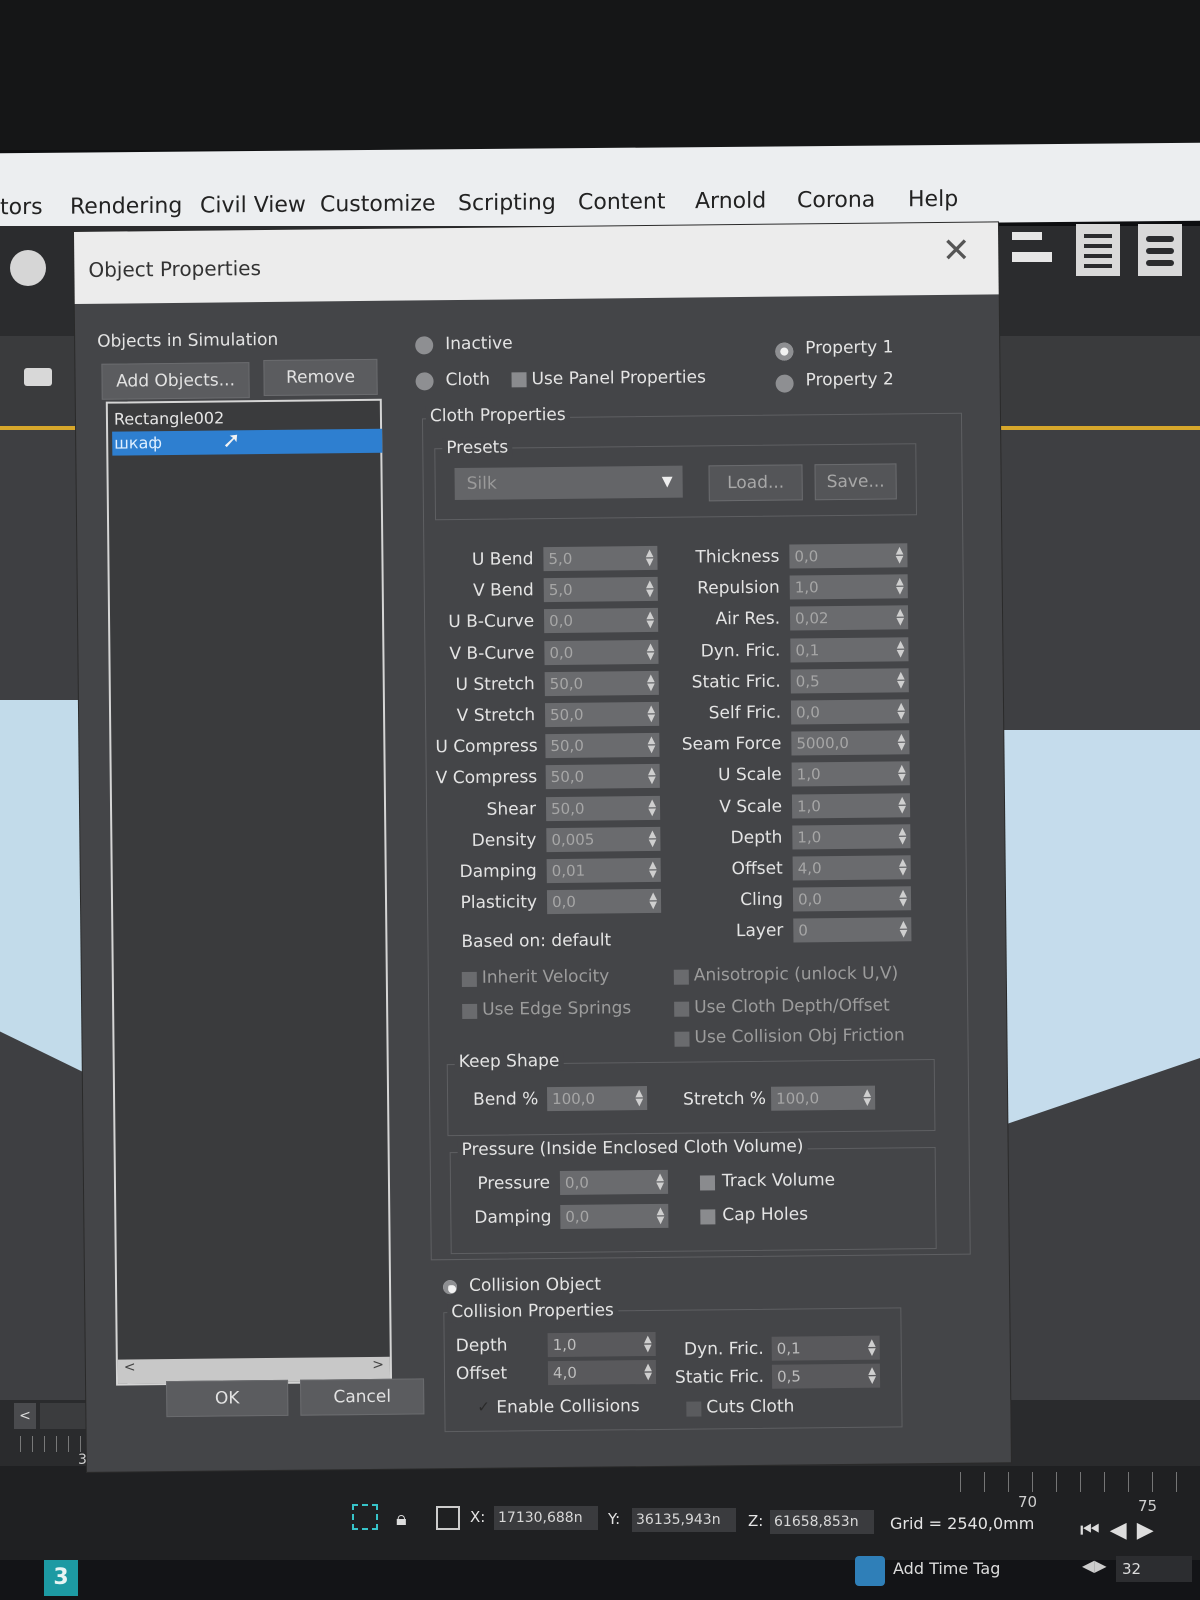 This screenshot has width=1200, height=1600. Describe the element at coordinates (614, 1216) in the screenshot. I see `pressure-damping-spinner: 0,0 ▲ ▼` at that location.